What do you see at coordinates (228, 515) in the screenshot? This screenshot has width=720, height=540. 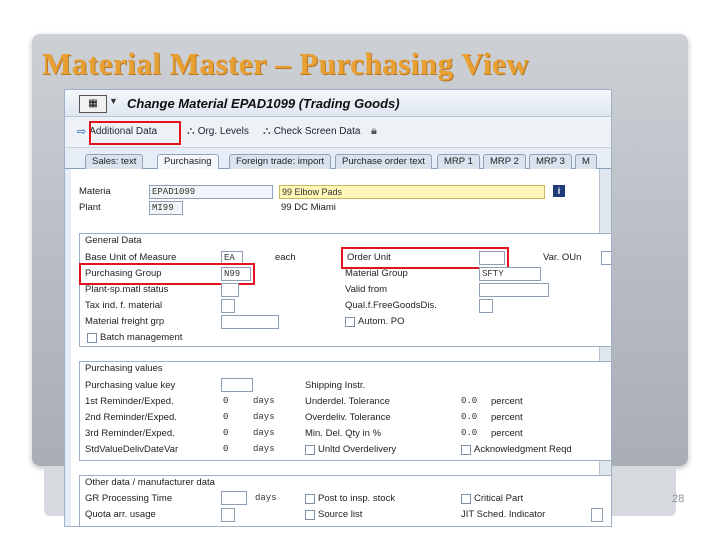 I see `quota-arr-usage-field` at bounding box center [228, 515].